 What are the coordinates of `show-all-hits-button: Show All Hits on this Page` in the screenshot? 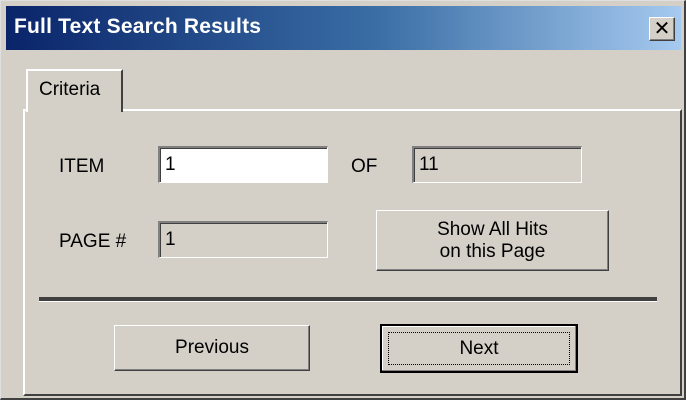 It's located at (492, 240).